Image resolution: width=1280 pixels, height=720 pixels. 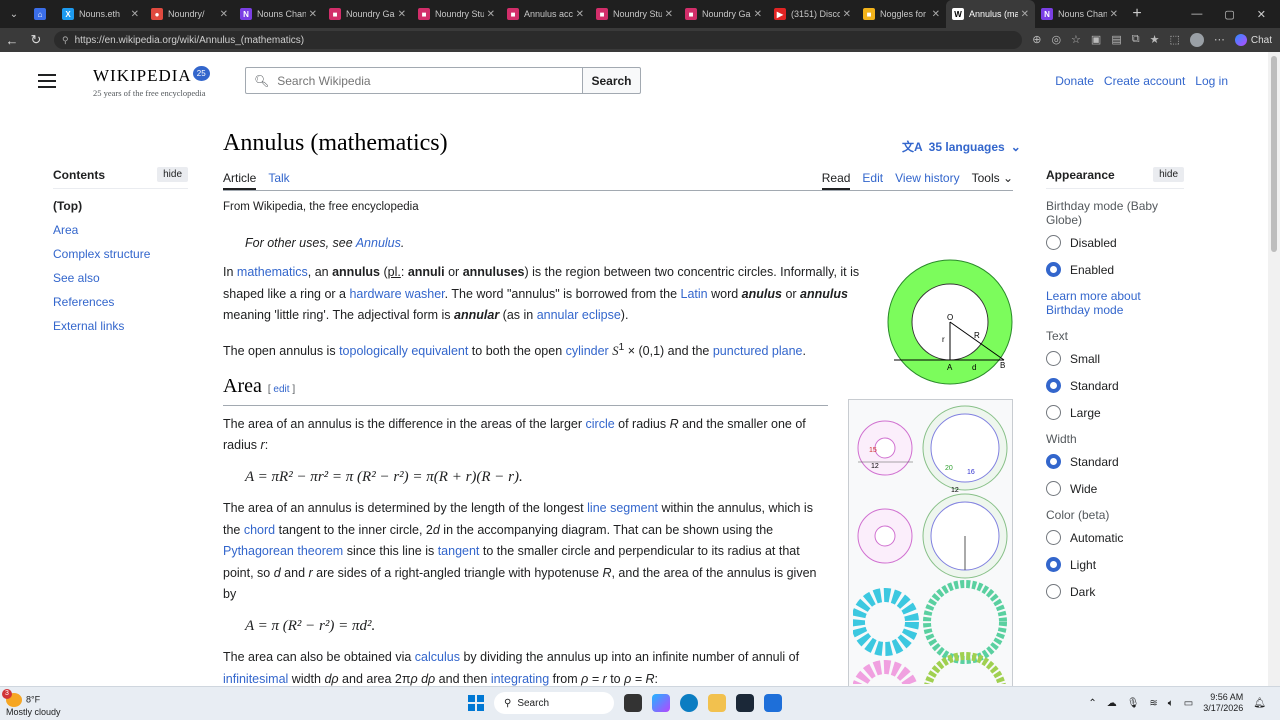 What do you see at coordinates (545, 14) in the screenshot?
I see `browser-tab: ■ Annulus accr ✕` at bounding box center [545, 14].